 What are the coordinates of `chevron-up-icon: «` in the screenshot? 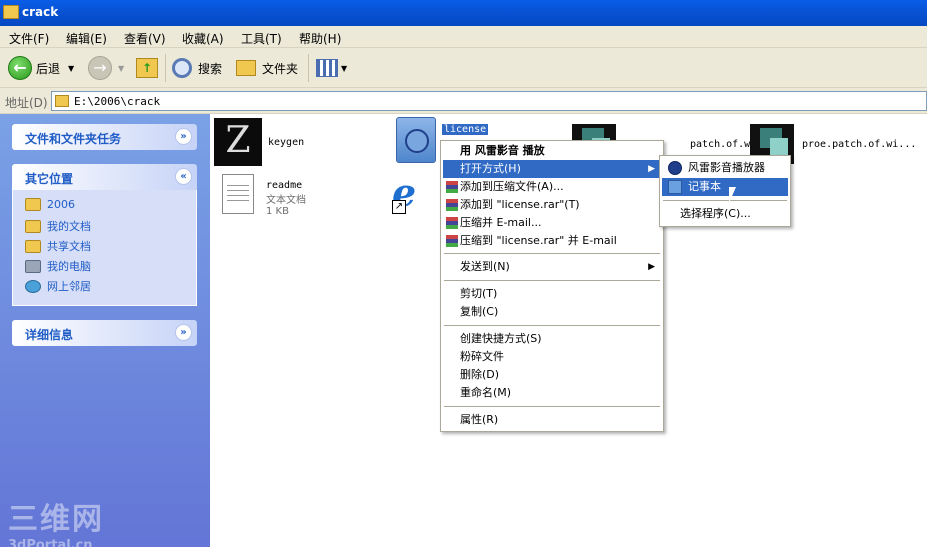 It's located at (183, 176).